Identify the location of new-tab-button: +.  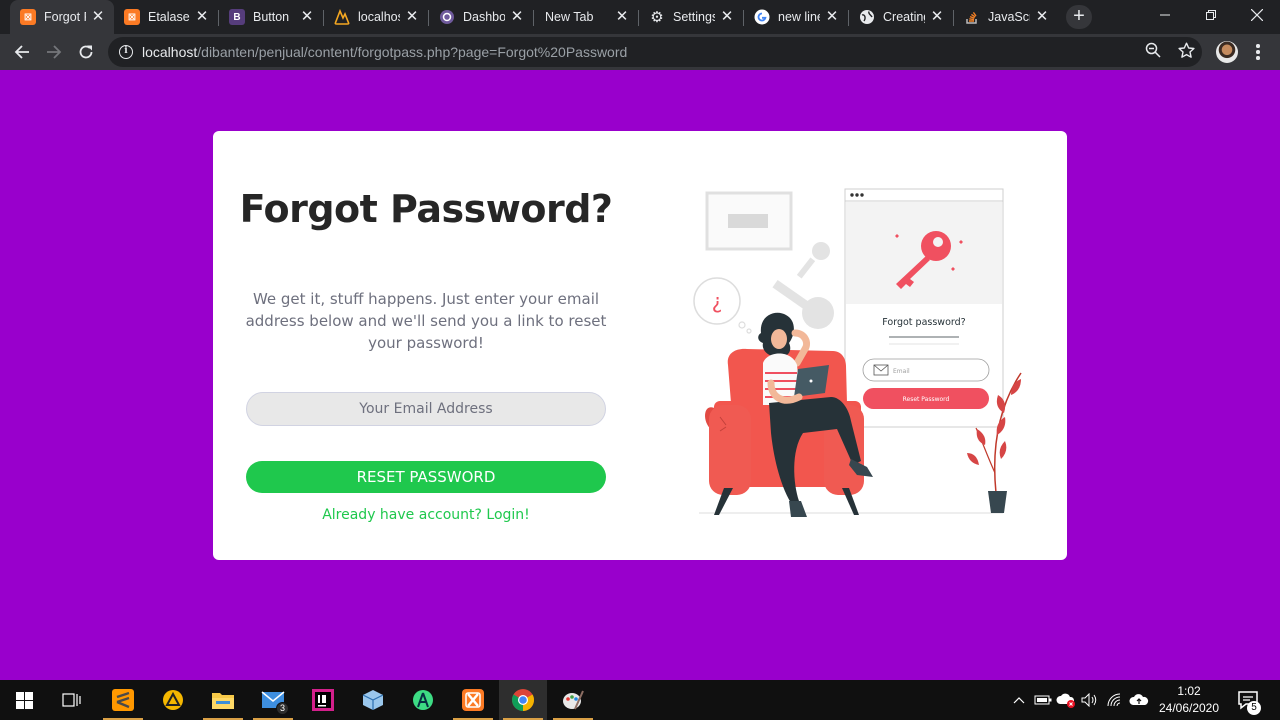
(1079, 17).